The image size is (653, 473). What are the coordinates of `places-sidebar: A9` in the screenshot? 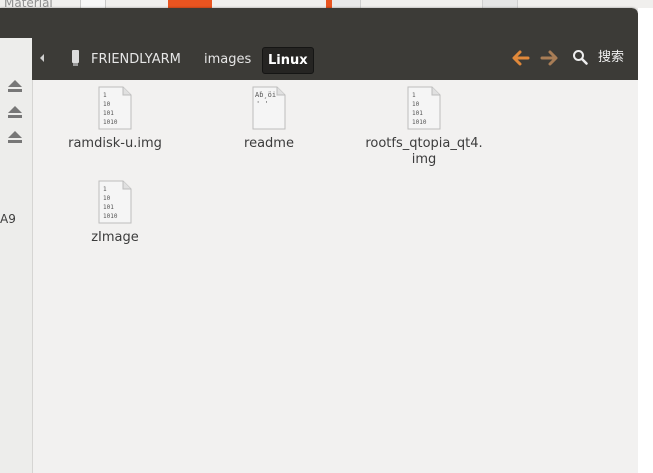 It's located at (16, 255).